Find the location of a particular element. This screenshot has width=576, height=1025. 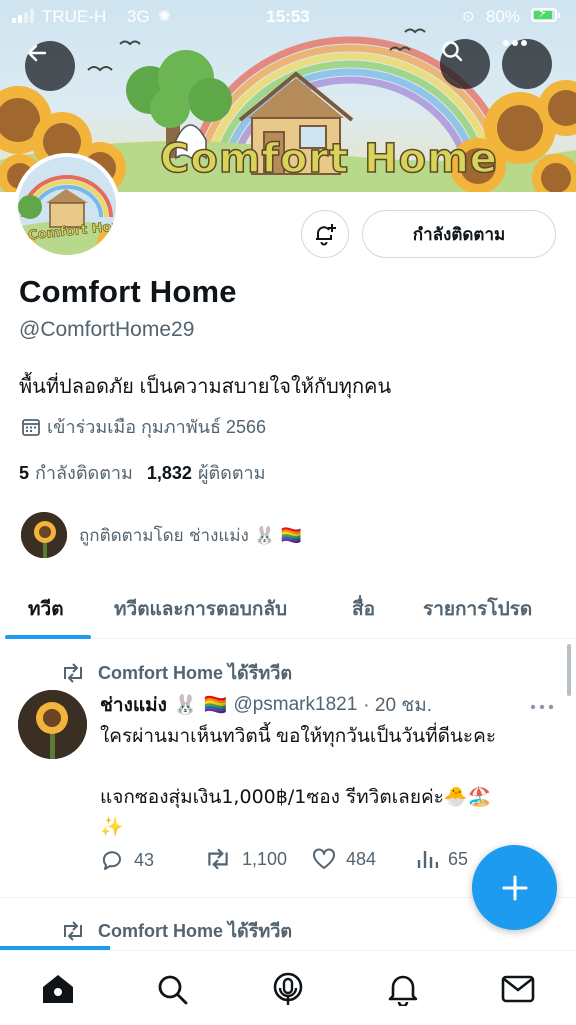

home-icon is located at coordinates (58, 989).